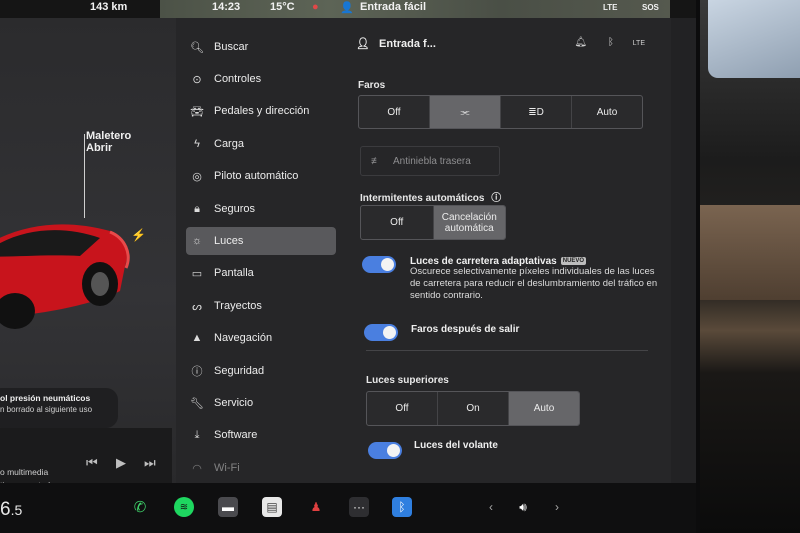 The image size is (800, 533). I want to click on headlights-title: Faros, so click(372, 85).